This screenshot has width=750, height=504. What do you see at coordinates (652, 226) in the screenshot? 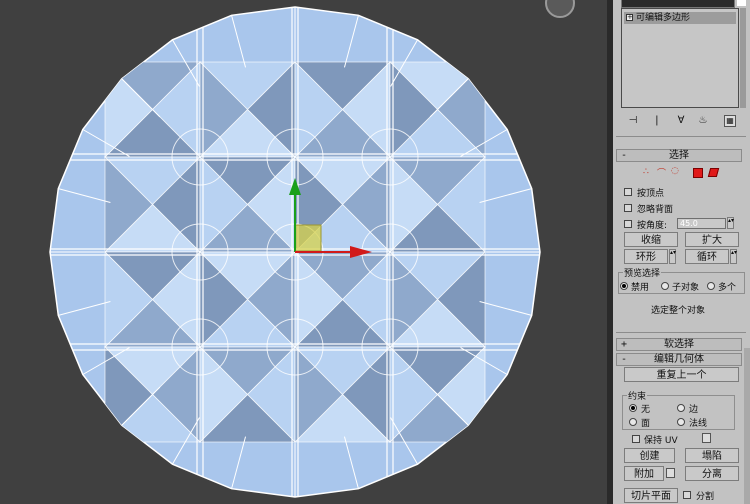
I see `by-angle-label: 按角度:` at bounding box center [652, 226].